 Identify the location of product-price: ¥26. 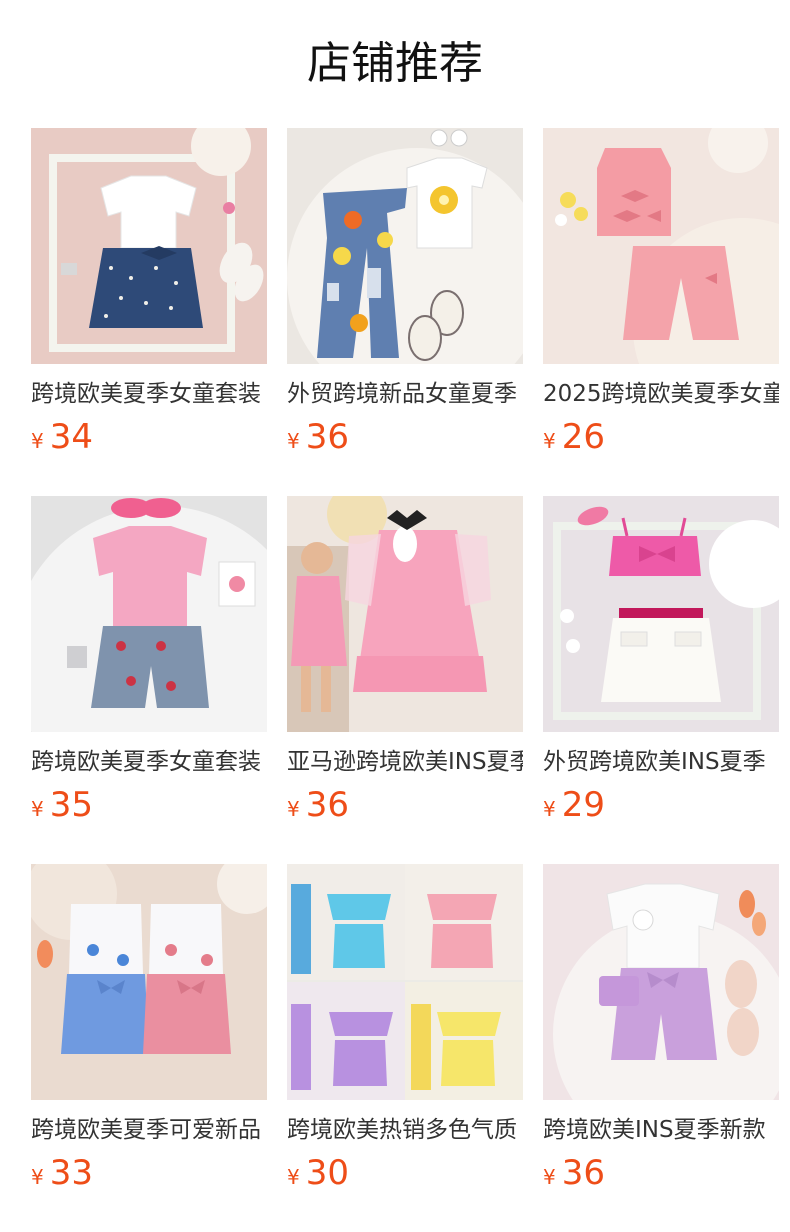
(574, 437).